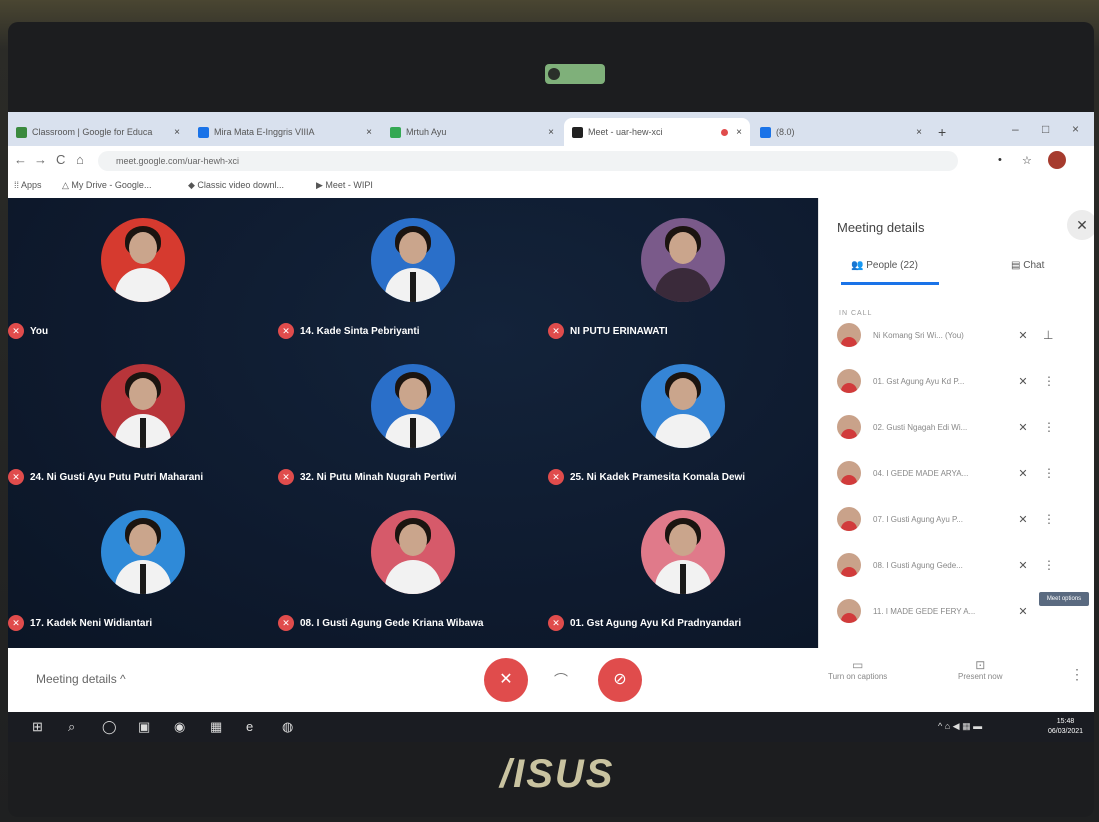 This screenshot has width=1099, height=822. I want to click on apps-grid-icon: ⁞⁞, so click(18, 185).